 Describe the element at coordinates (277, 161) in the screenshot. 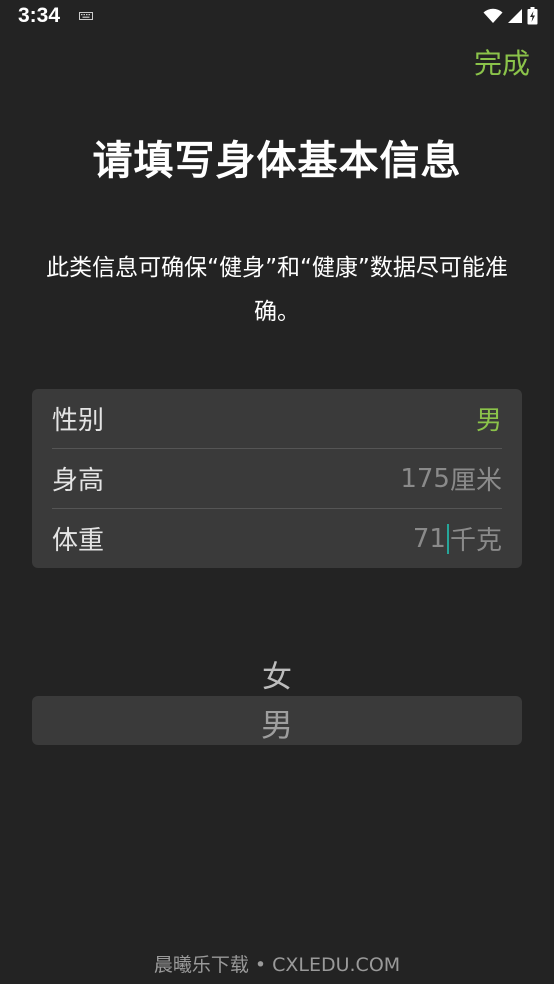

I see `page-title: 请填写身体基本信息` at that location.